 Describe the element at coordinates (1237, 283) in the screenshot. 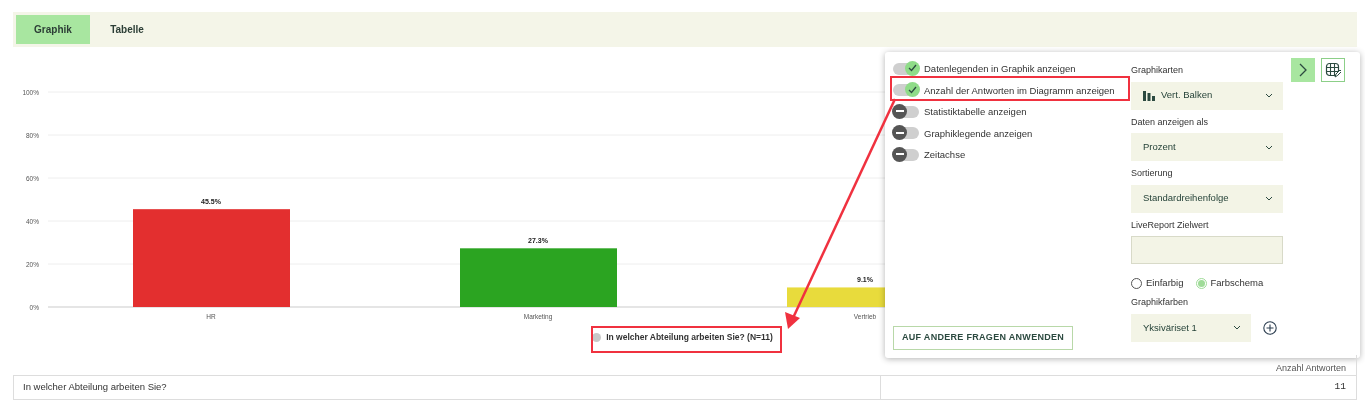

I see `radio-label: Farbschema` at that location.